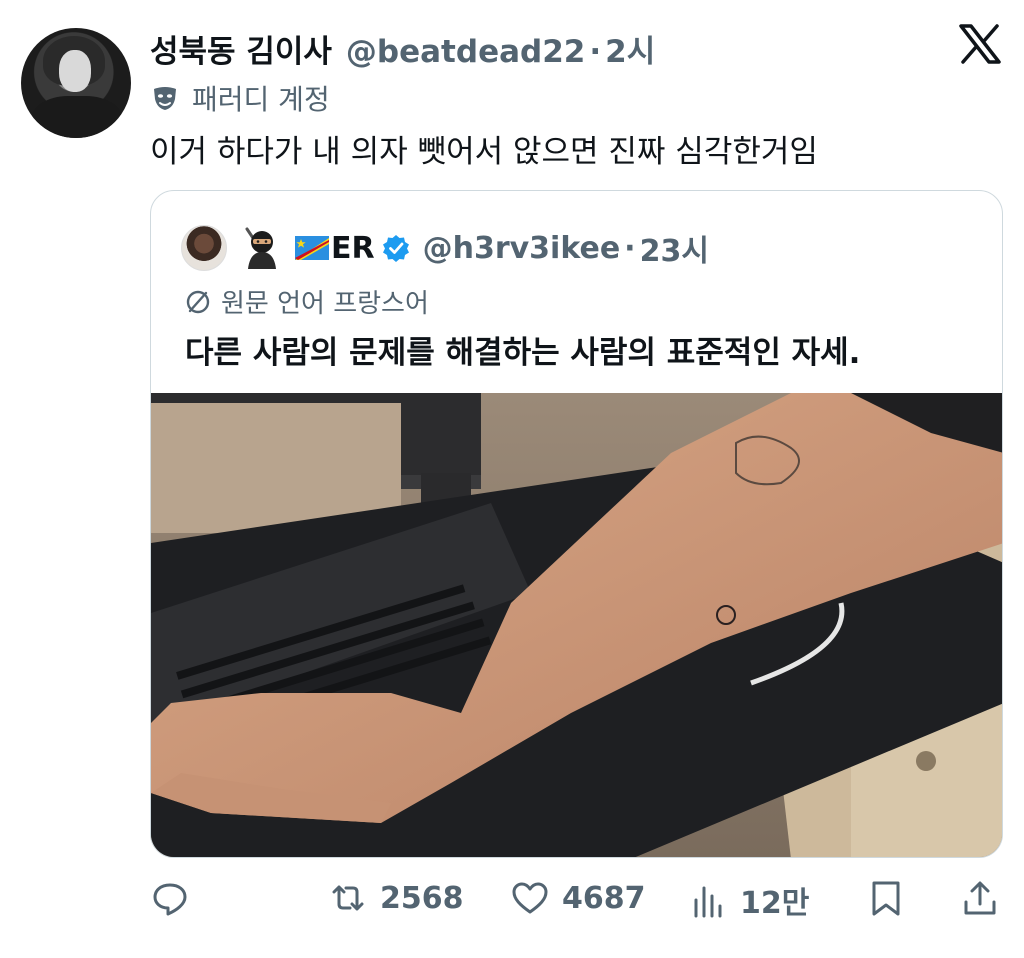 The image size is (1024, 958). I want to click on parody-label-text: 패러디 계정, so click(261, 99).